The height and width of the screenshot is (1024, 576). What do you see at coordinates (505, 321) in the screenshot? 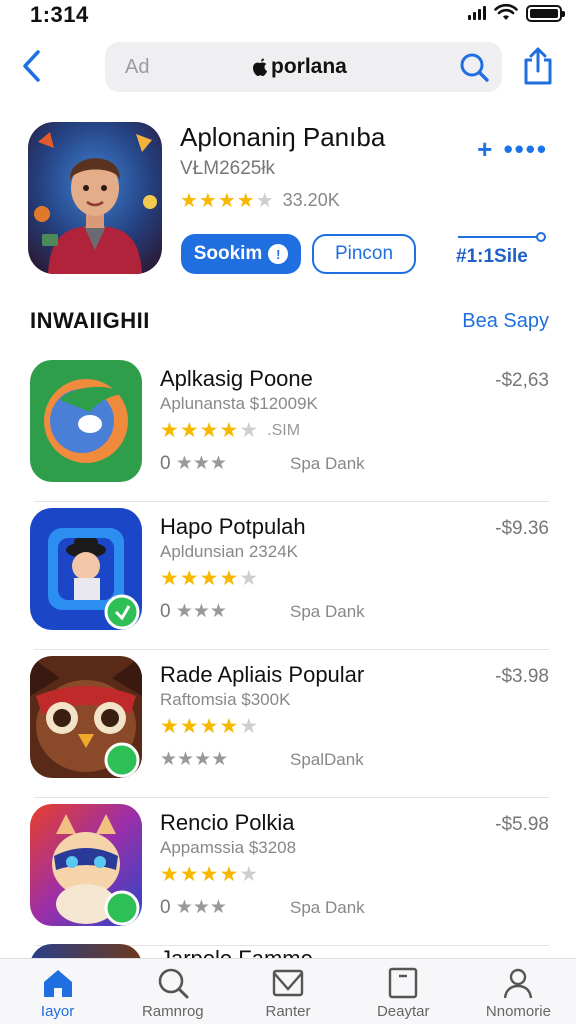
I see `see-all-link: Bea Sapy` at bounding box center [505, 321].